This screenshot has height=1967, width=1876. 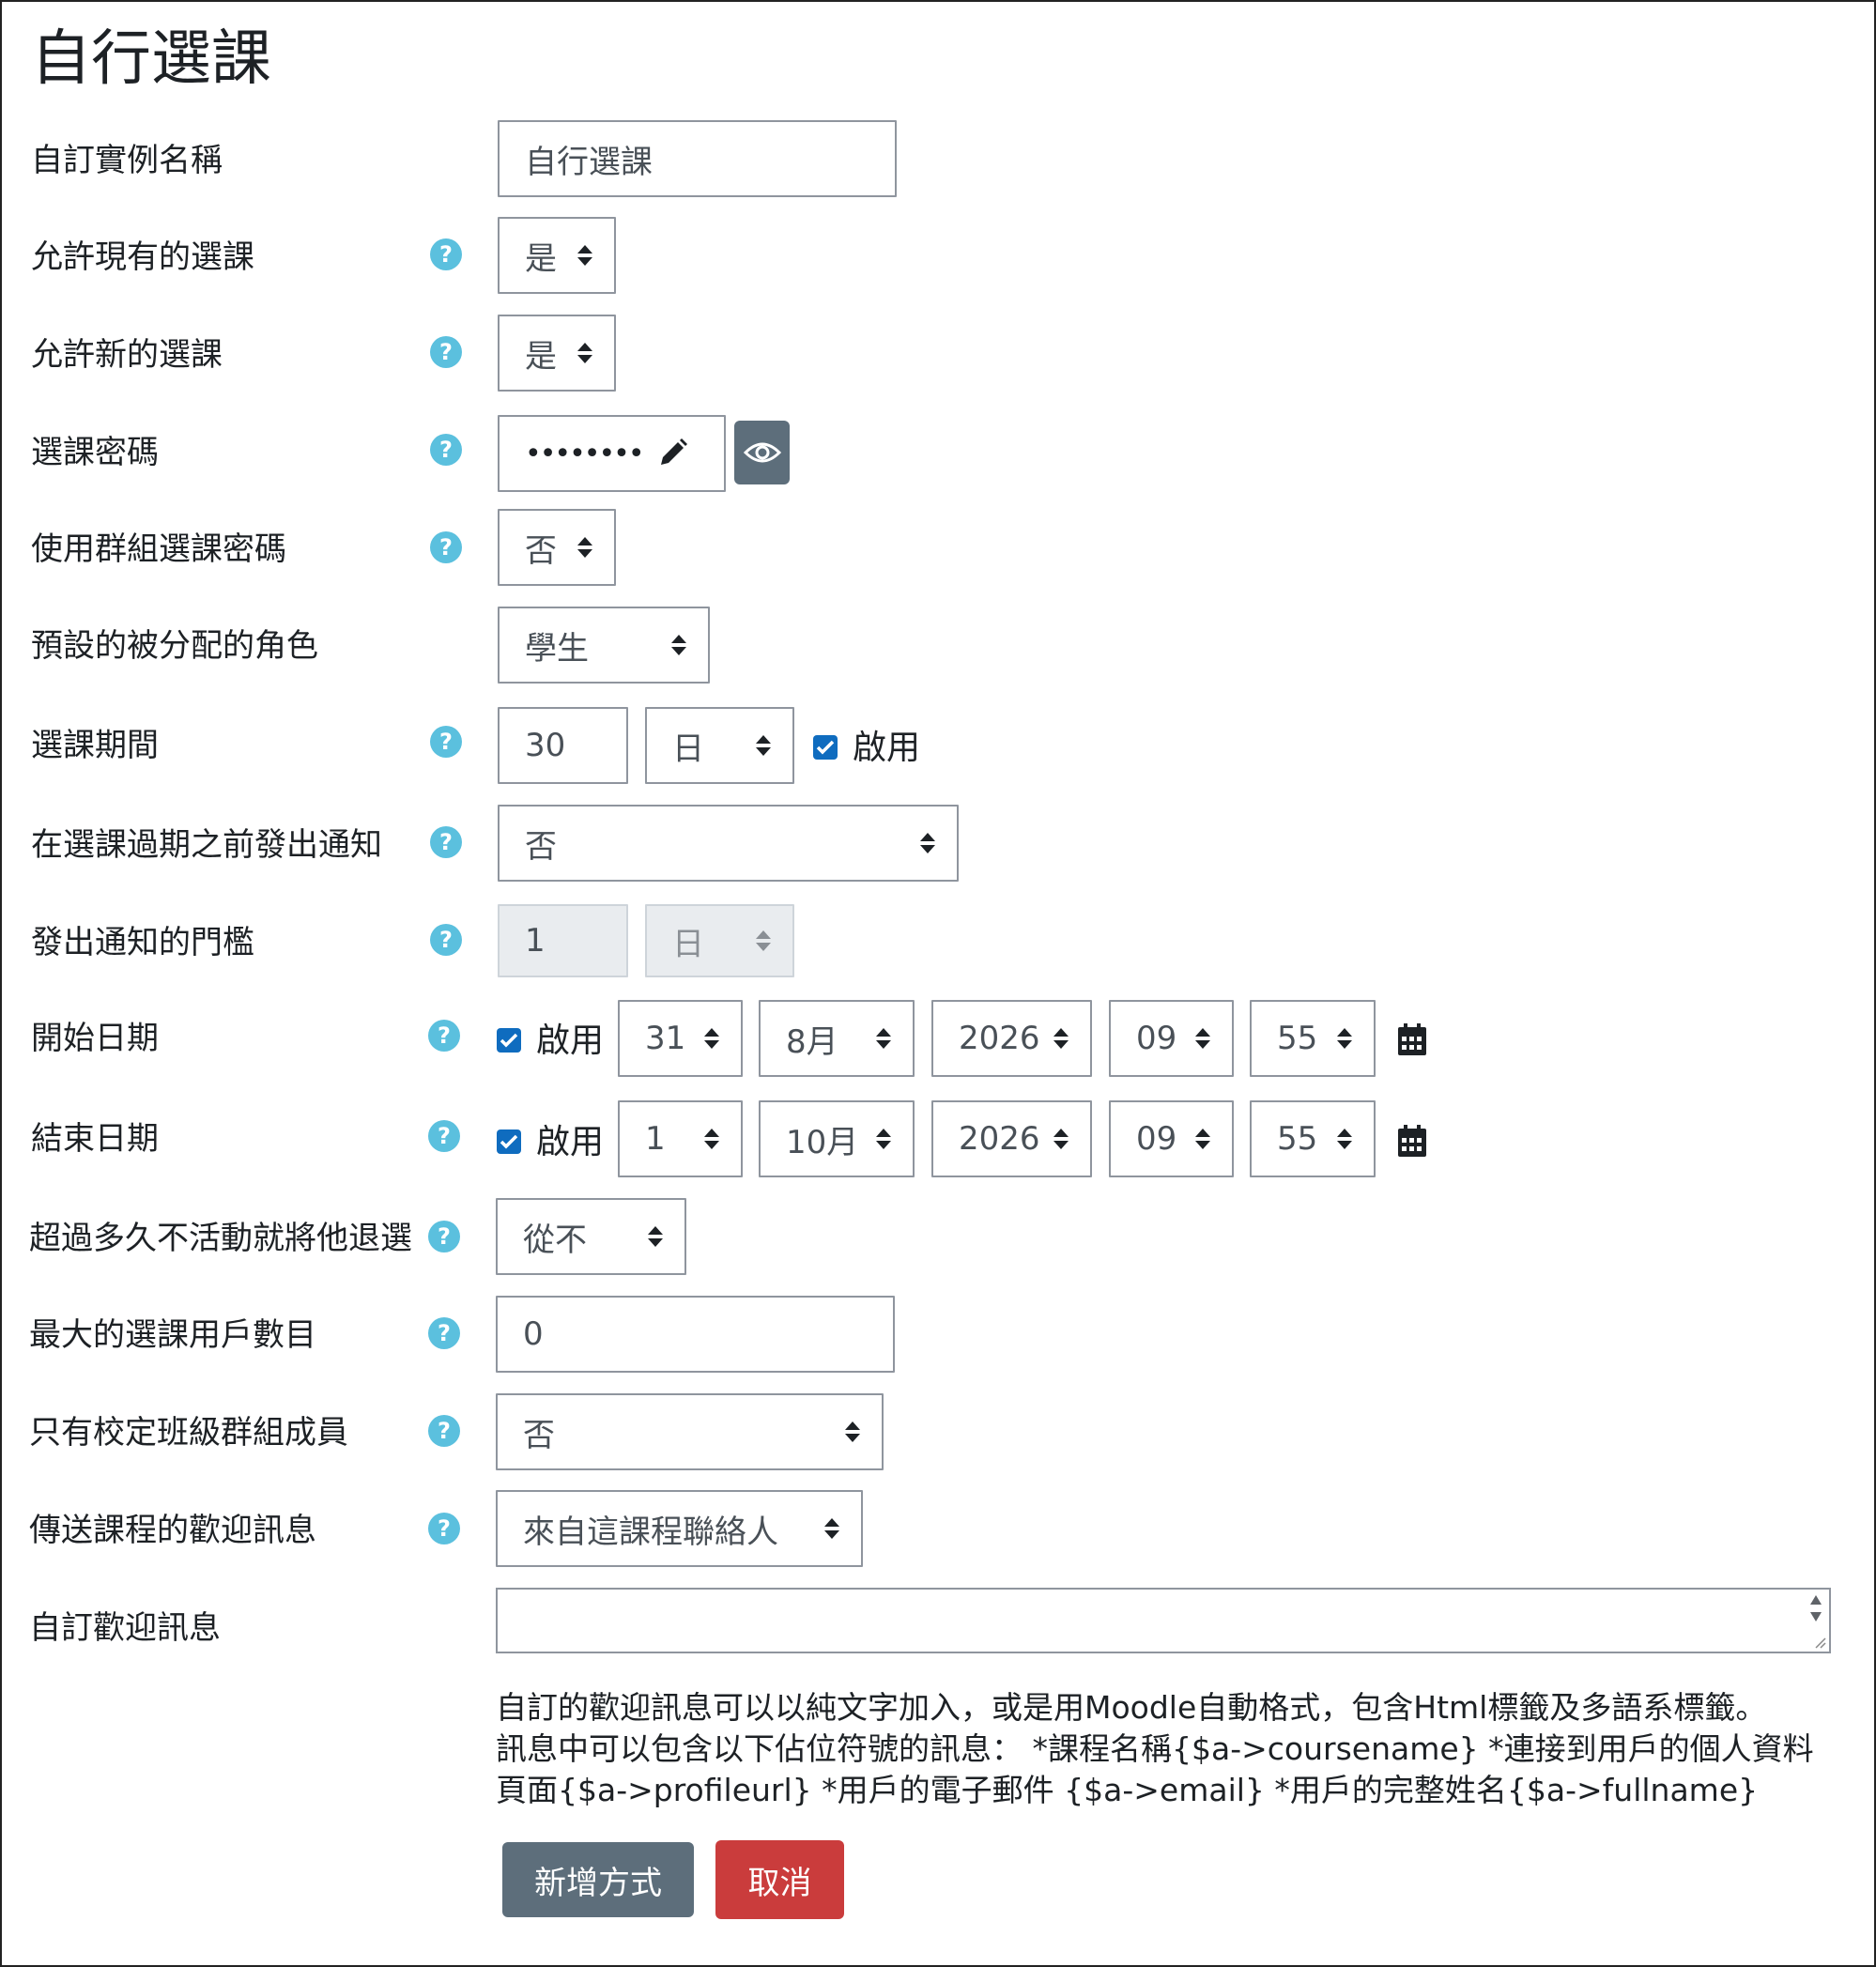 I want to click on start-month-value: 8月, so click(x=812, y=1041).